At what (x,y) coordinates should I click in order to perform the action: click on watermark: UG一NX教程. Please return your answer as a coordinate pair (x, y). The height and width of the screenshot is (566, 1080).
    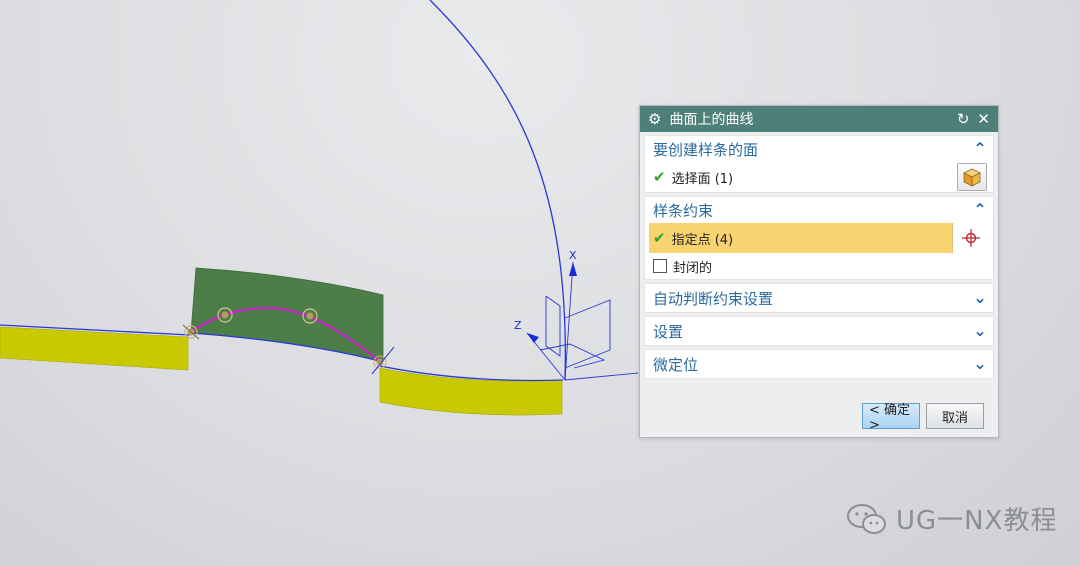
    Looking at the image, I should click on (951, 518).